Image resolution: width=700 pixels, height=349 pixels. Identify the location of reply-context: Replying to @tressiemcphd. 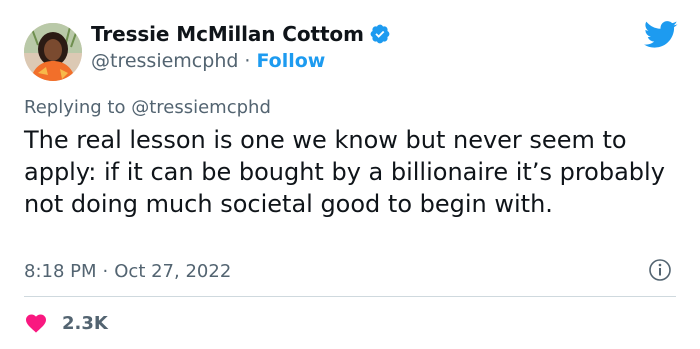
(147, 107).